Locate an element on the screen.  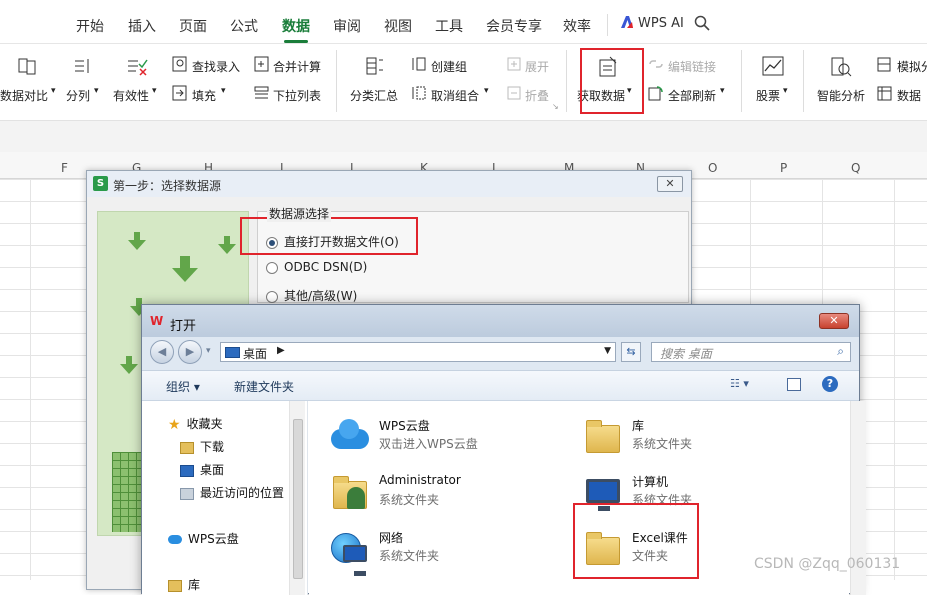
tab-formula: 公式 is located at coordinates (244, 26).